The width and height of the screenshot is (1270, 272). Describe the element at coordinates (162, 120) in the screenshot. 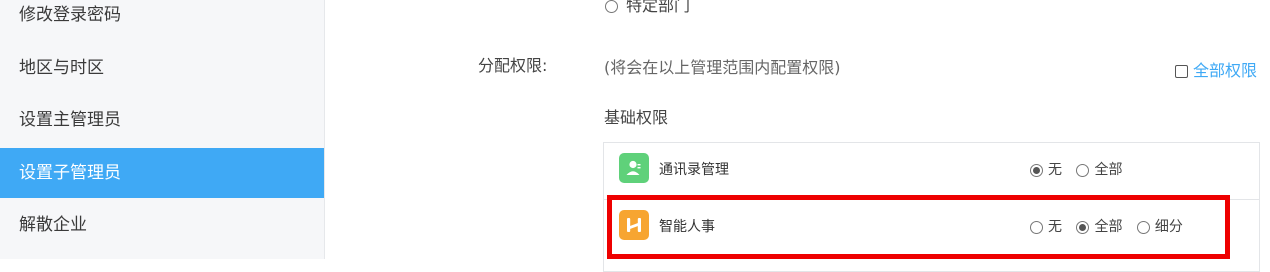

I see `sidebar-item-set-main-admin: 设置主管理员` at that location.